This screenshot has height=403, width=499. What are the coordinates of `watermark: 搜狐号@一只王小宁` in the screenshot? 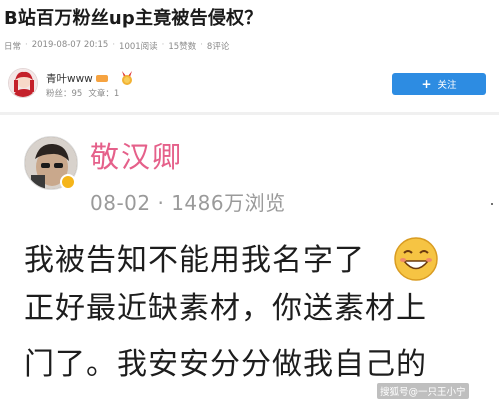 It's located at (423, 391).